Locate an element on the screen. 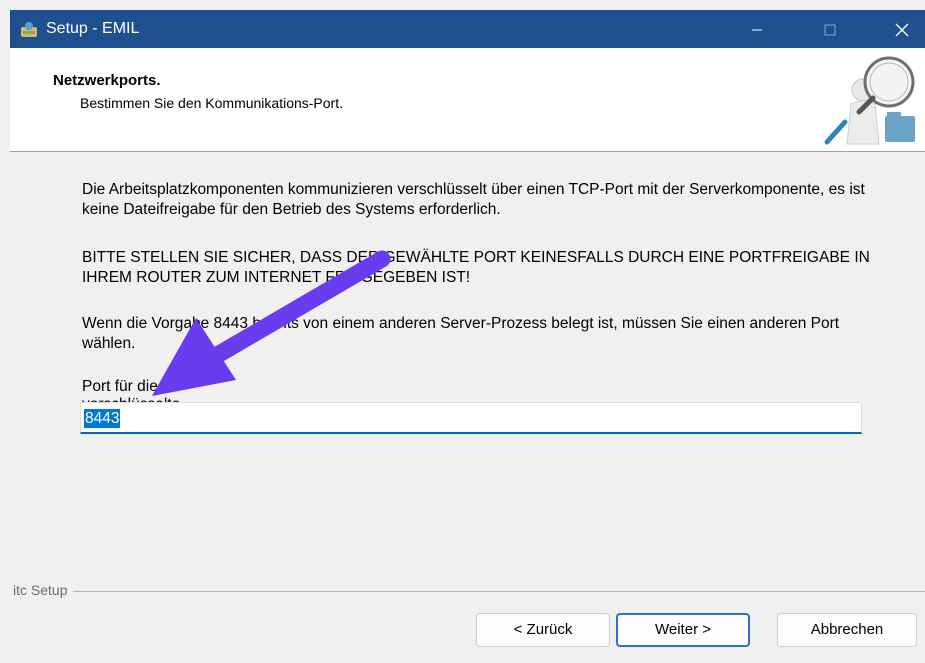 The width and height of the screenshot is (925, 663). close-icon is located at coordinates (902, 30).